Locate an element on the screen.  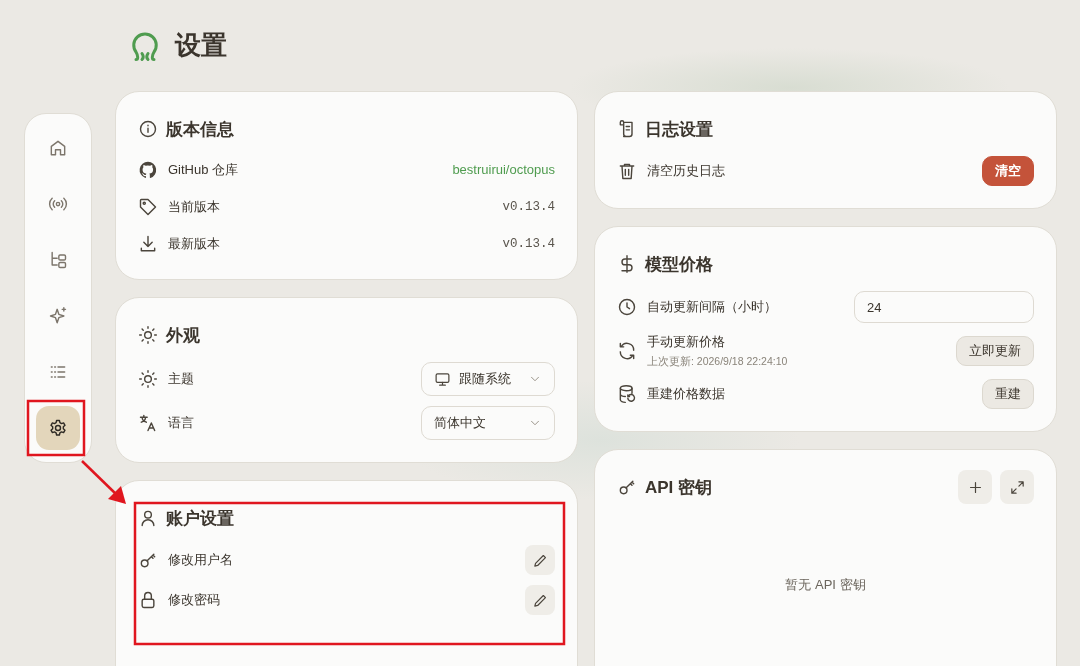
setting-label: GitHub 仓库 is located at coordinates (204, 169).